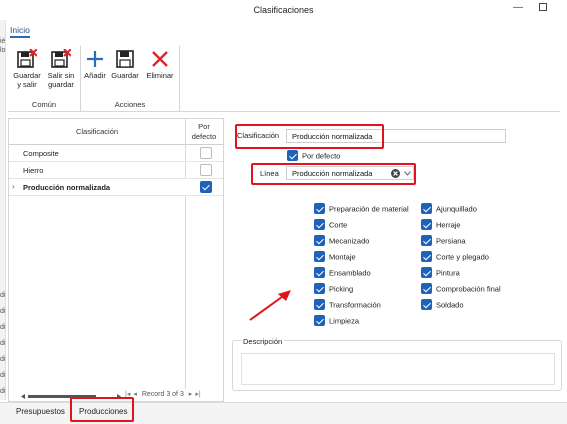  What do you see at coordinates (3, 50) in the screenshot?
I see `edge-fragment: lo` at bounding box center [3, 50].